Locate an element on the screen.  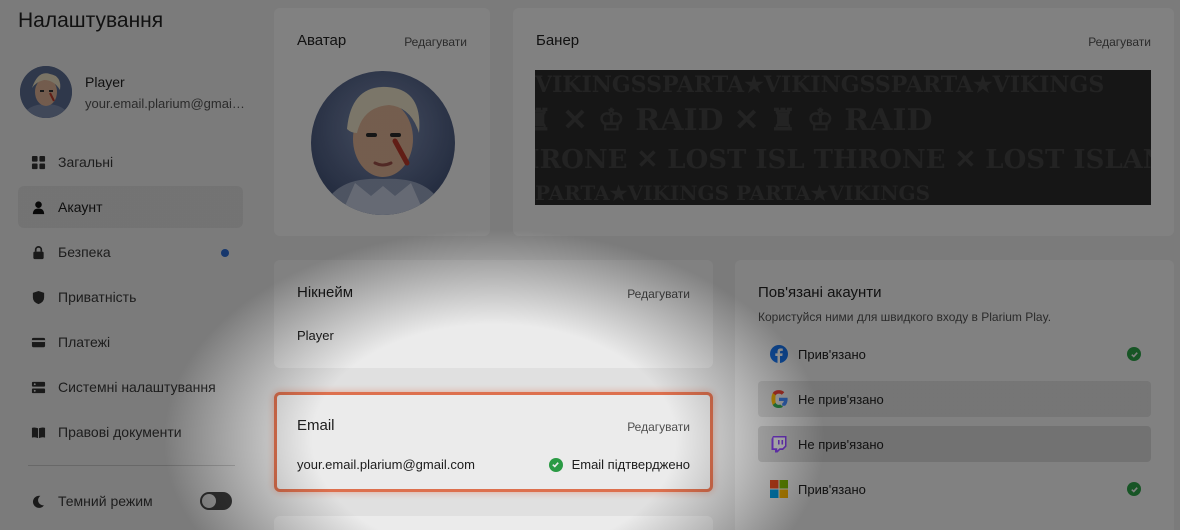
page-title: Налаштування is located at coordinates (91, 20).